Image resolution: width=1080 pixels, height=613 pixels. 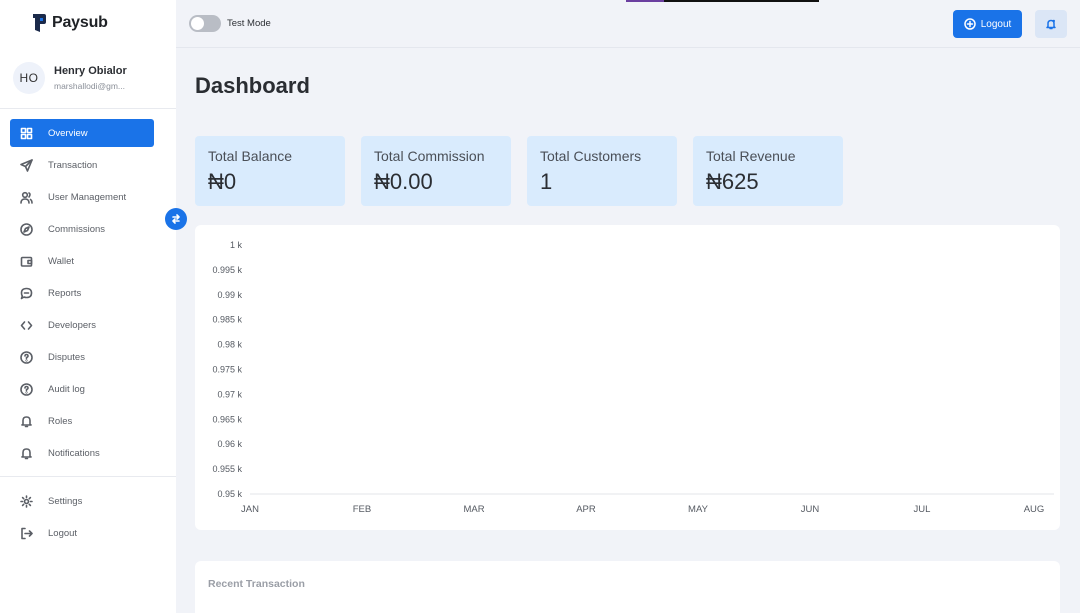 I want to click on user-name: Henry Obialor, so click(x=90, y=71).